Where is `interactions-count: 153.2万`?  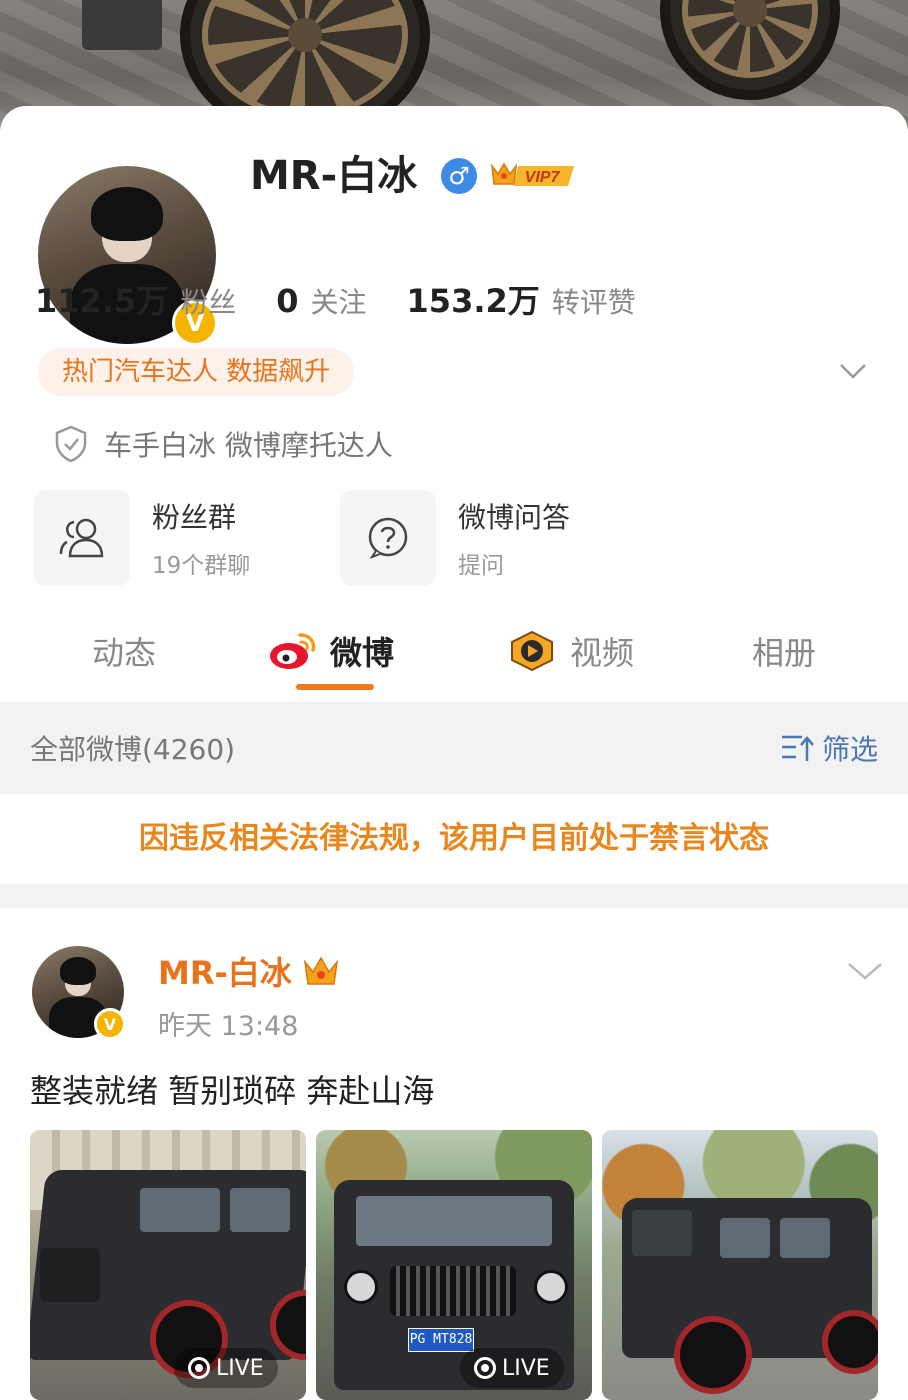 interactions-count: 153.2万 is located at coordinates (473, 301).